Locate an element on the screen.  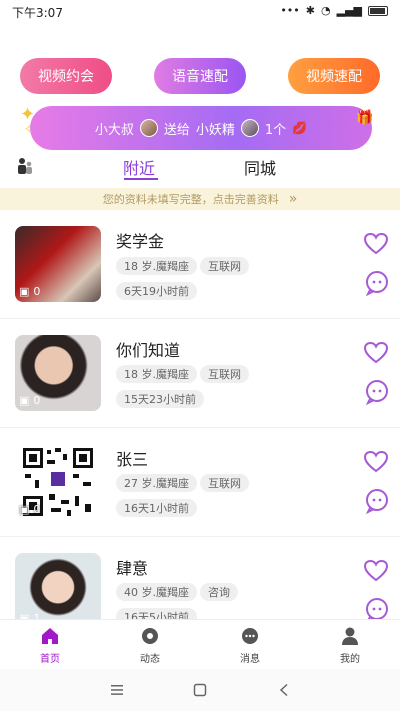
gift-verb: 送给 is located at coordinates (176, 130).